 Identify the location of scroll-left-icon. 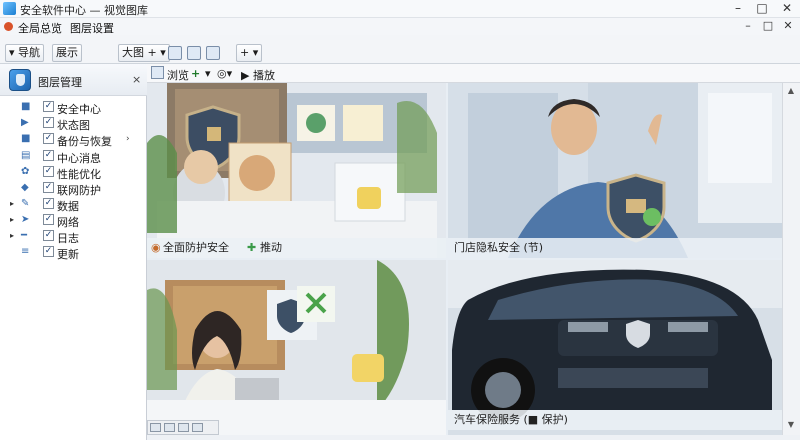
(155, 427).